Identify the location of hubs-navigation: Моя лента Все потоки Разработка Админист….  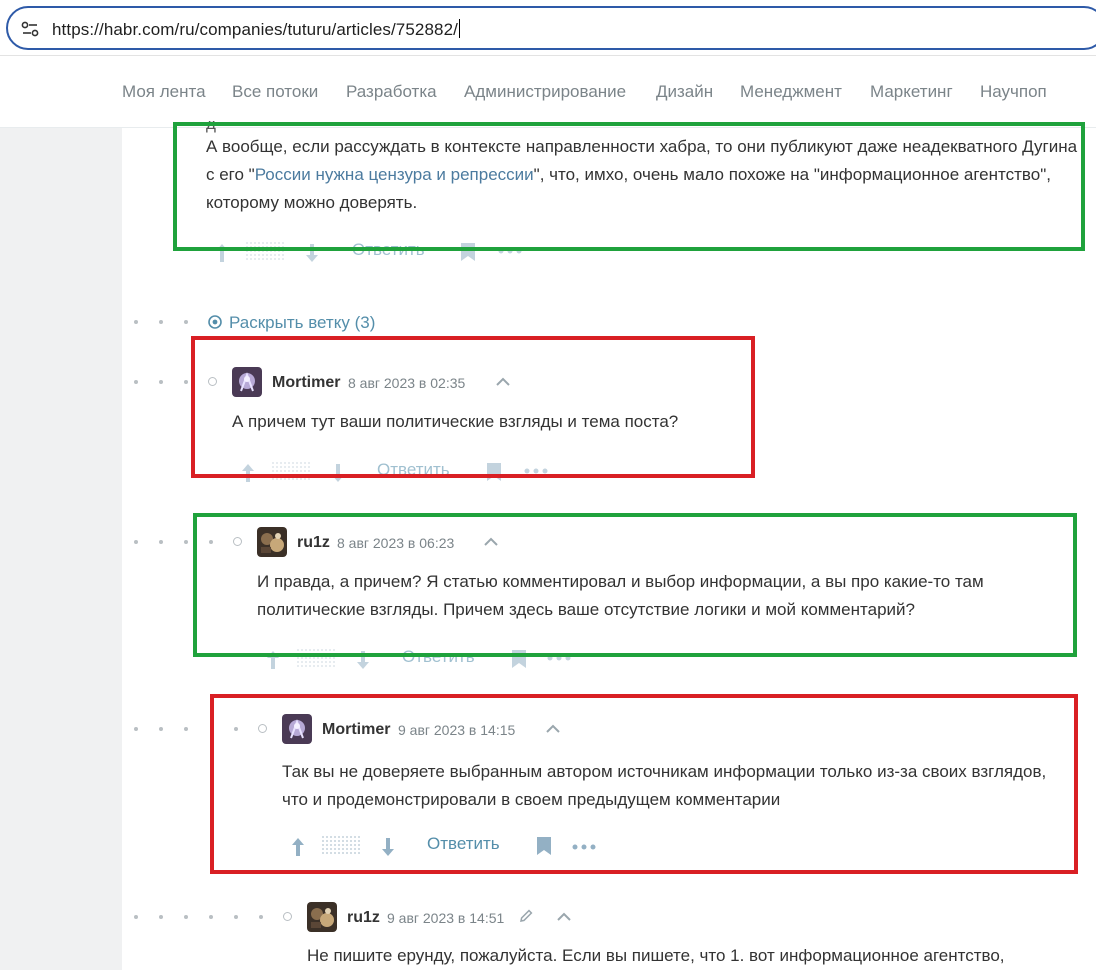
(548, 92).